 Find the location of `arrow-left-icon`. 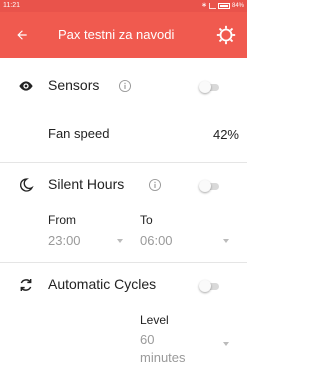

arrow-left-icon is located at coordinates (22, 35).